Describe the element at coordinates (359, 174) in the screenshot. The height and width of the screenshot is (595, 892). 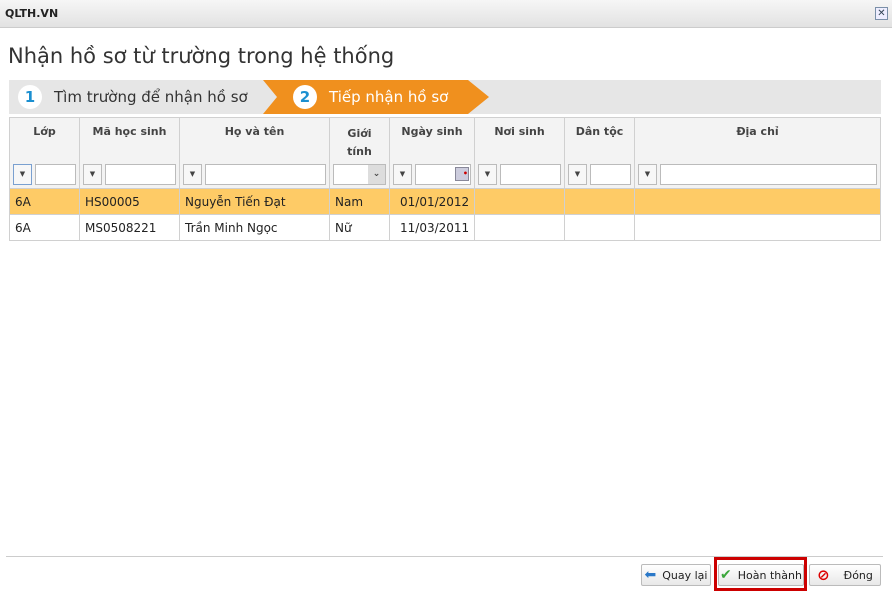
I see `gender-select: ⌄` at that location.